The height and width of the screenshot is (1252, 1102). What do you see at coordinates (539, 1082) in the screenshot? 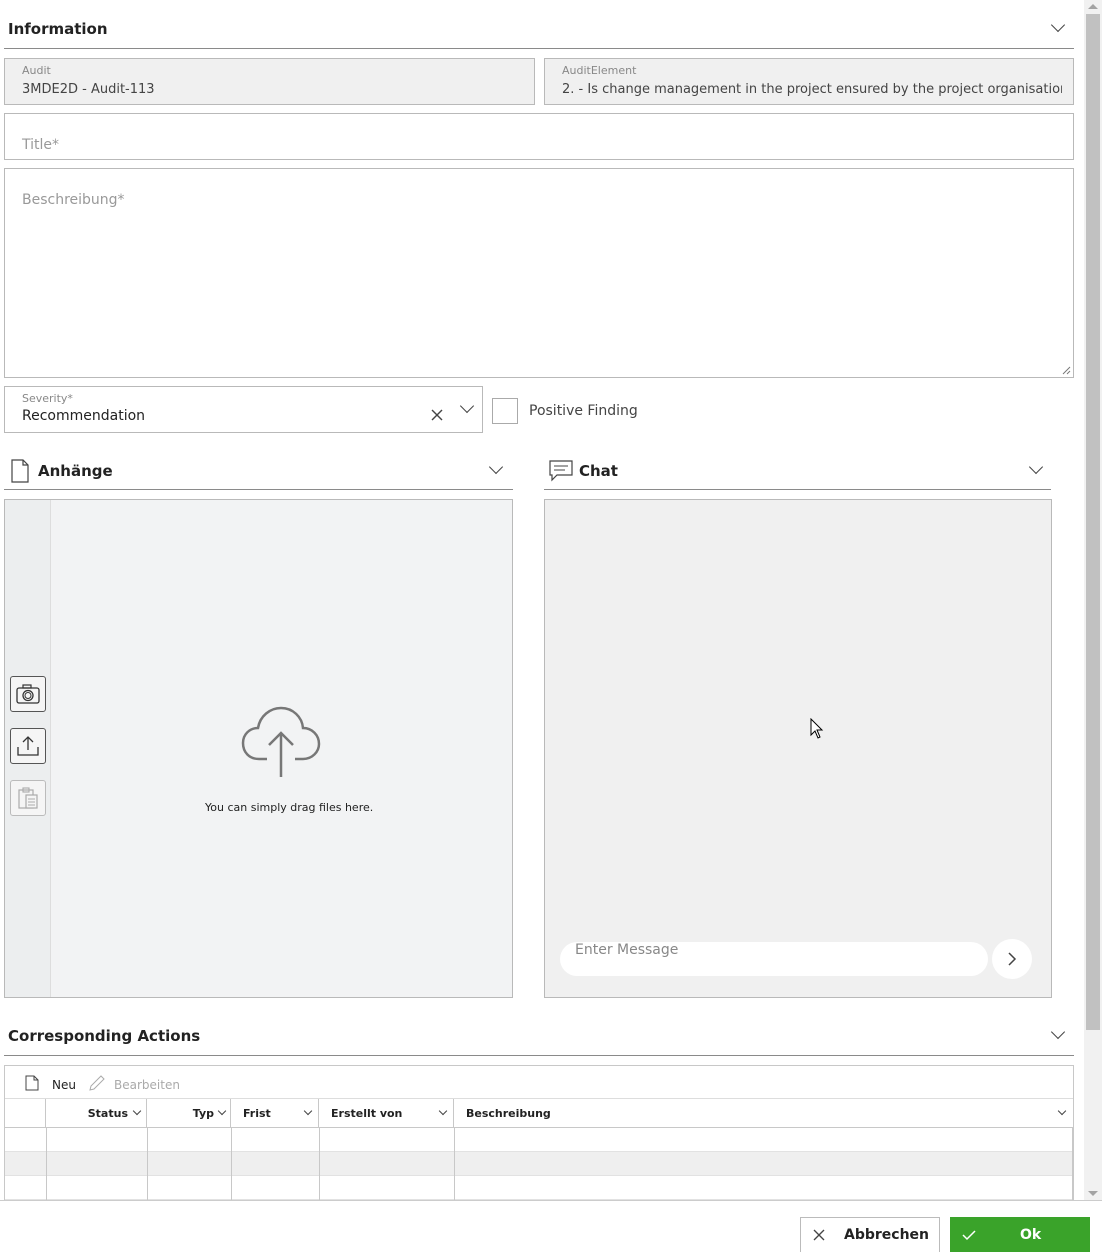
I see `actions-toolbar: Neu Bearbeiten` at bounding box center [539, 1082].